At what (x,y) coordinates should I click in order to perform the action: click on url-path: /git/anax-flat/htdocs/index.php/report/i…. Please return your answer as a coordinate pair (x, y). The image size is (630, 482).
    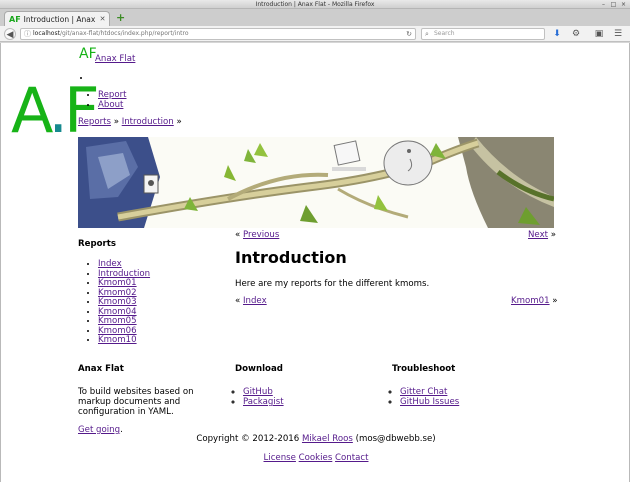
    Looking at the image, I should click on (124, 33).